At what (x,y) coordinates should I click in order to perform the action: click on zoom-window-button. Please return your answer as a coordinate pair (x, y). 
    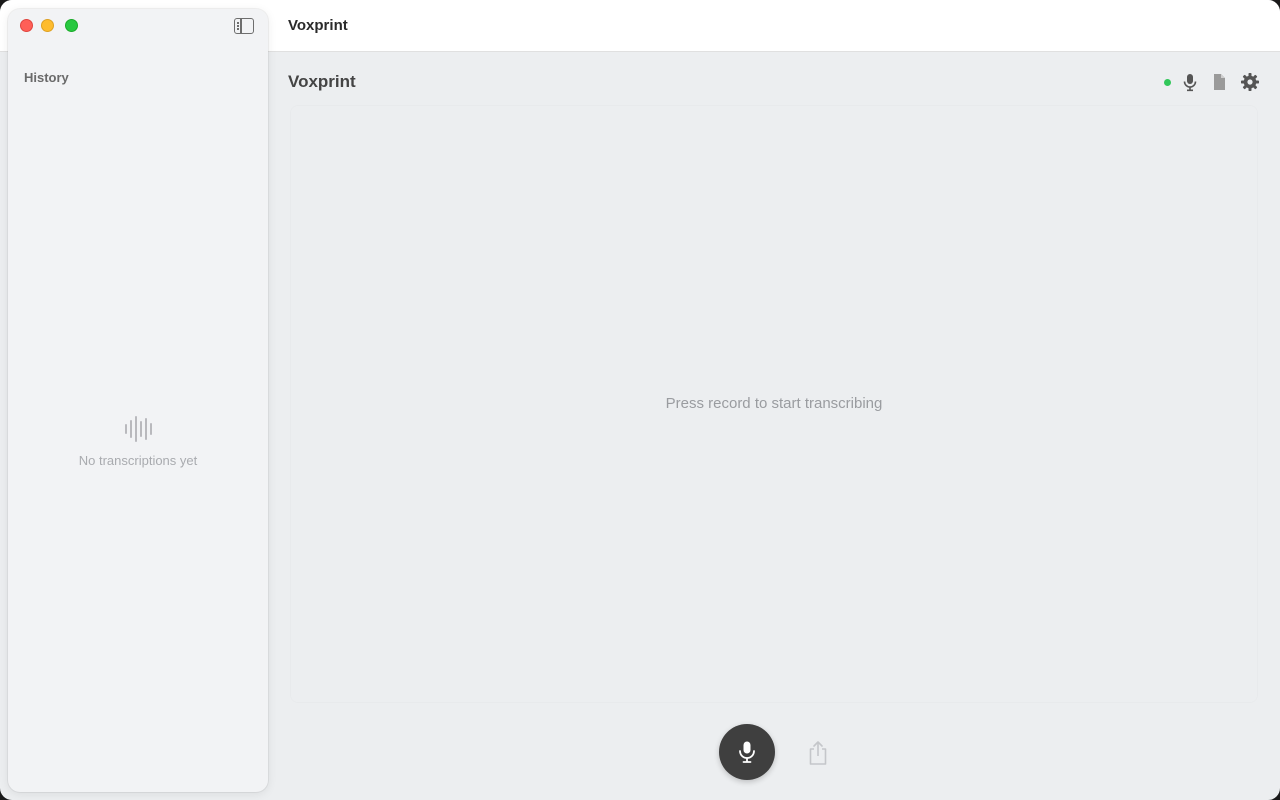
    Looking at the image, I should click on (71, 25).